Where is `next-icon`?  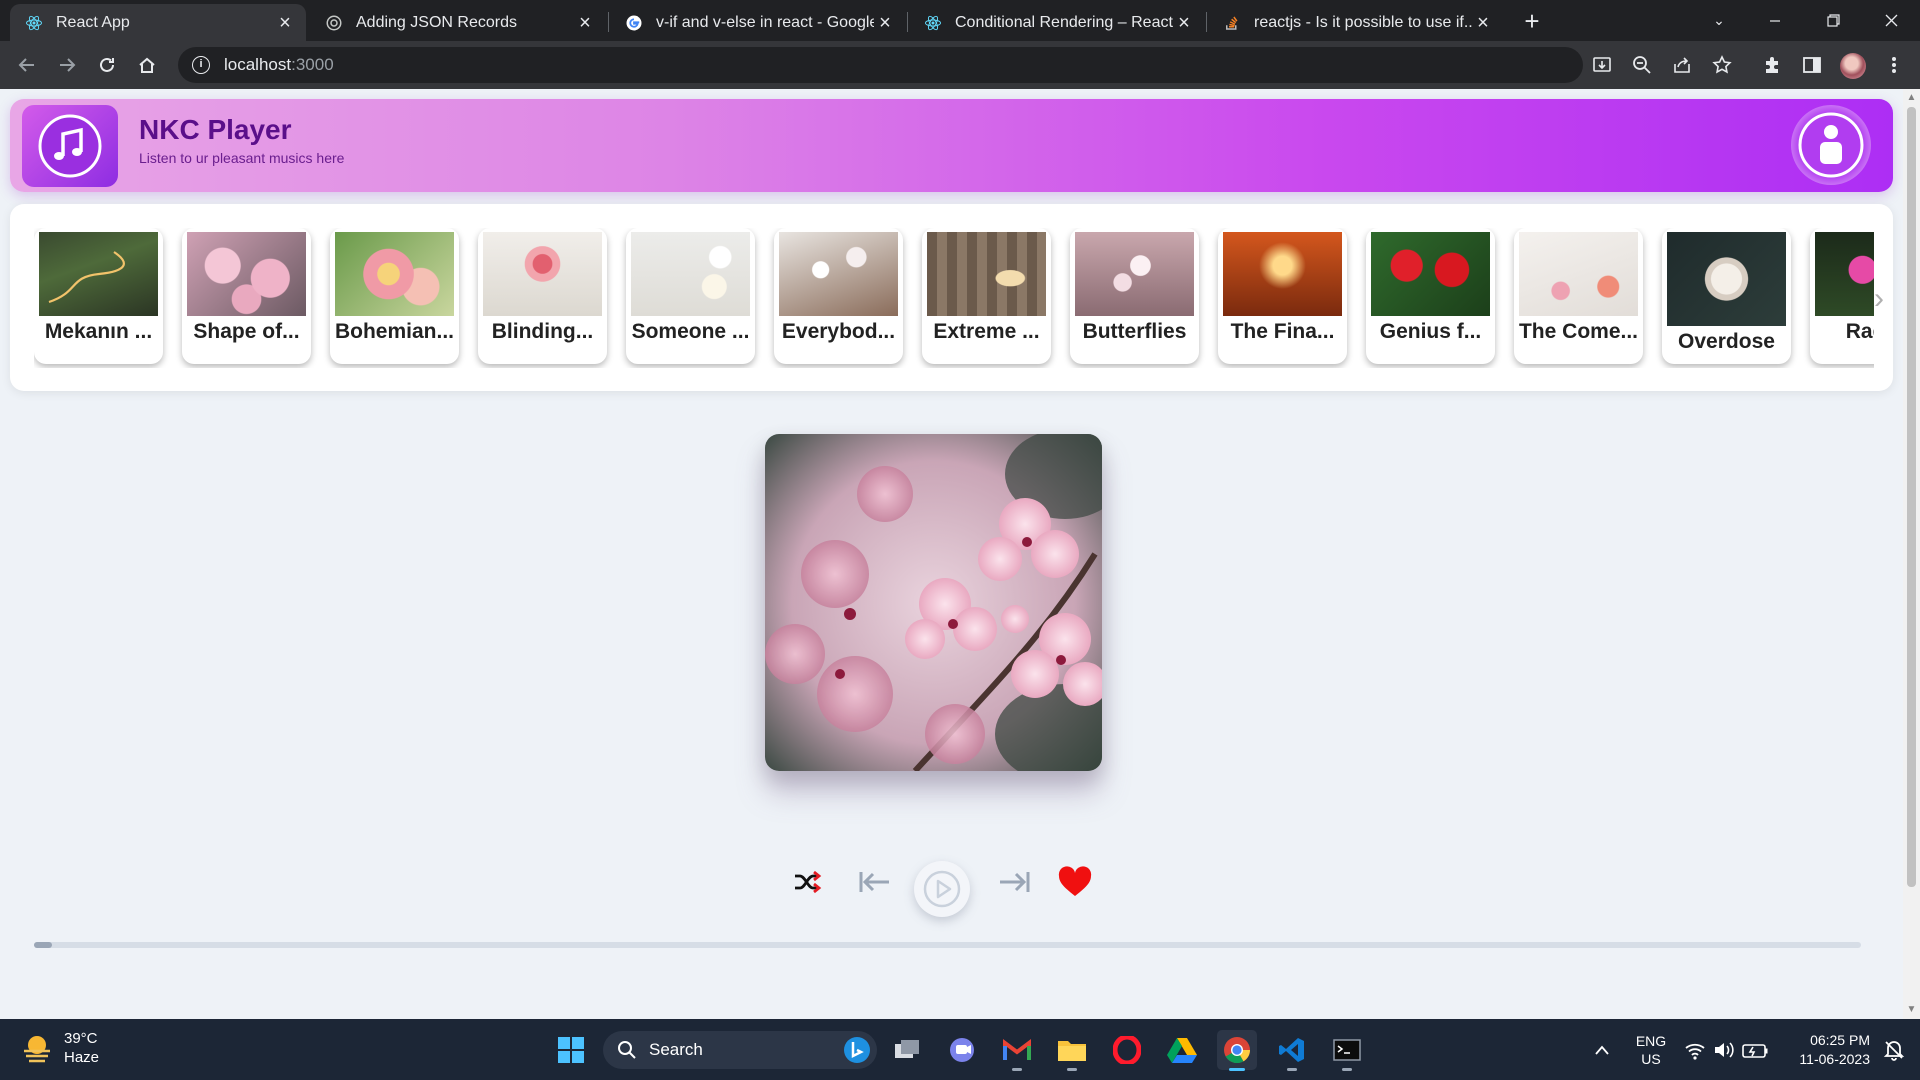
next-icon is located at coordinates (1015, 882).